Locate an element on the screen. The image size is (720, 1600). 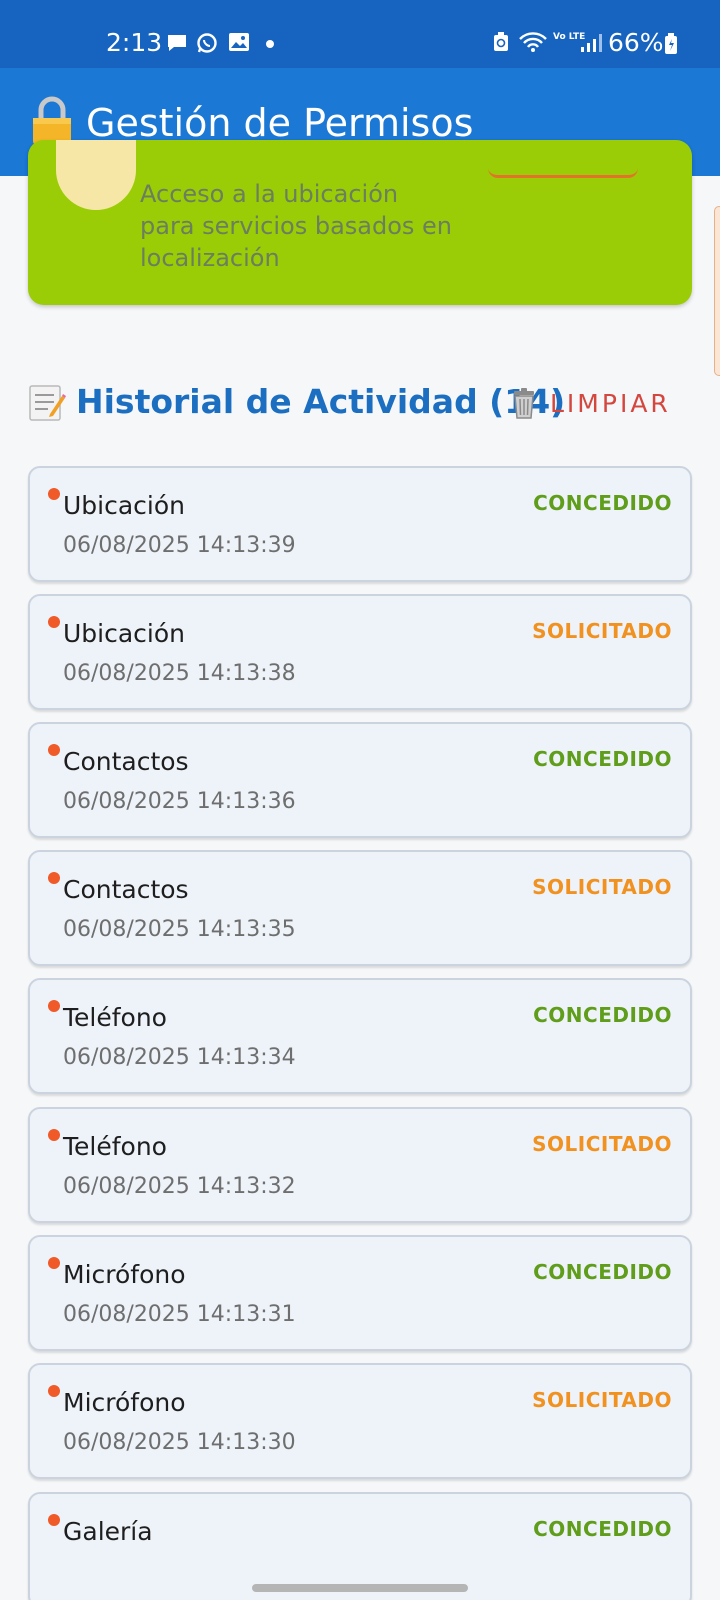
history-header: Historial de Actividad (14) LIMPIAR is located at coordinates (360, 405).